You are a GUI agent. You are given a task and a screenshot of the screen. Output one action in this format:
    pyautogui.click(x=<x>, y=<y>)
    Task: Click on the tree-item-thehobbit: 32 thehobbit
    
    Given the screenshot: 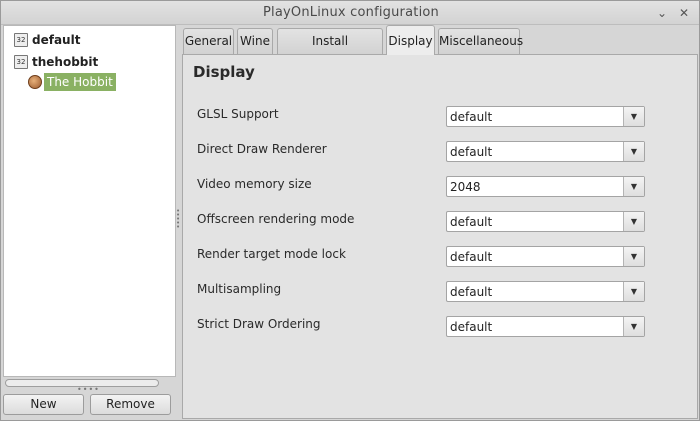 What is the action you would take?
    pyautogui.click(x=56, y=62)
    